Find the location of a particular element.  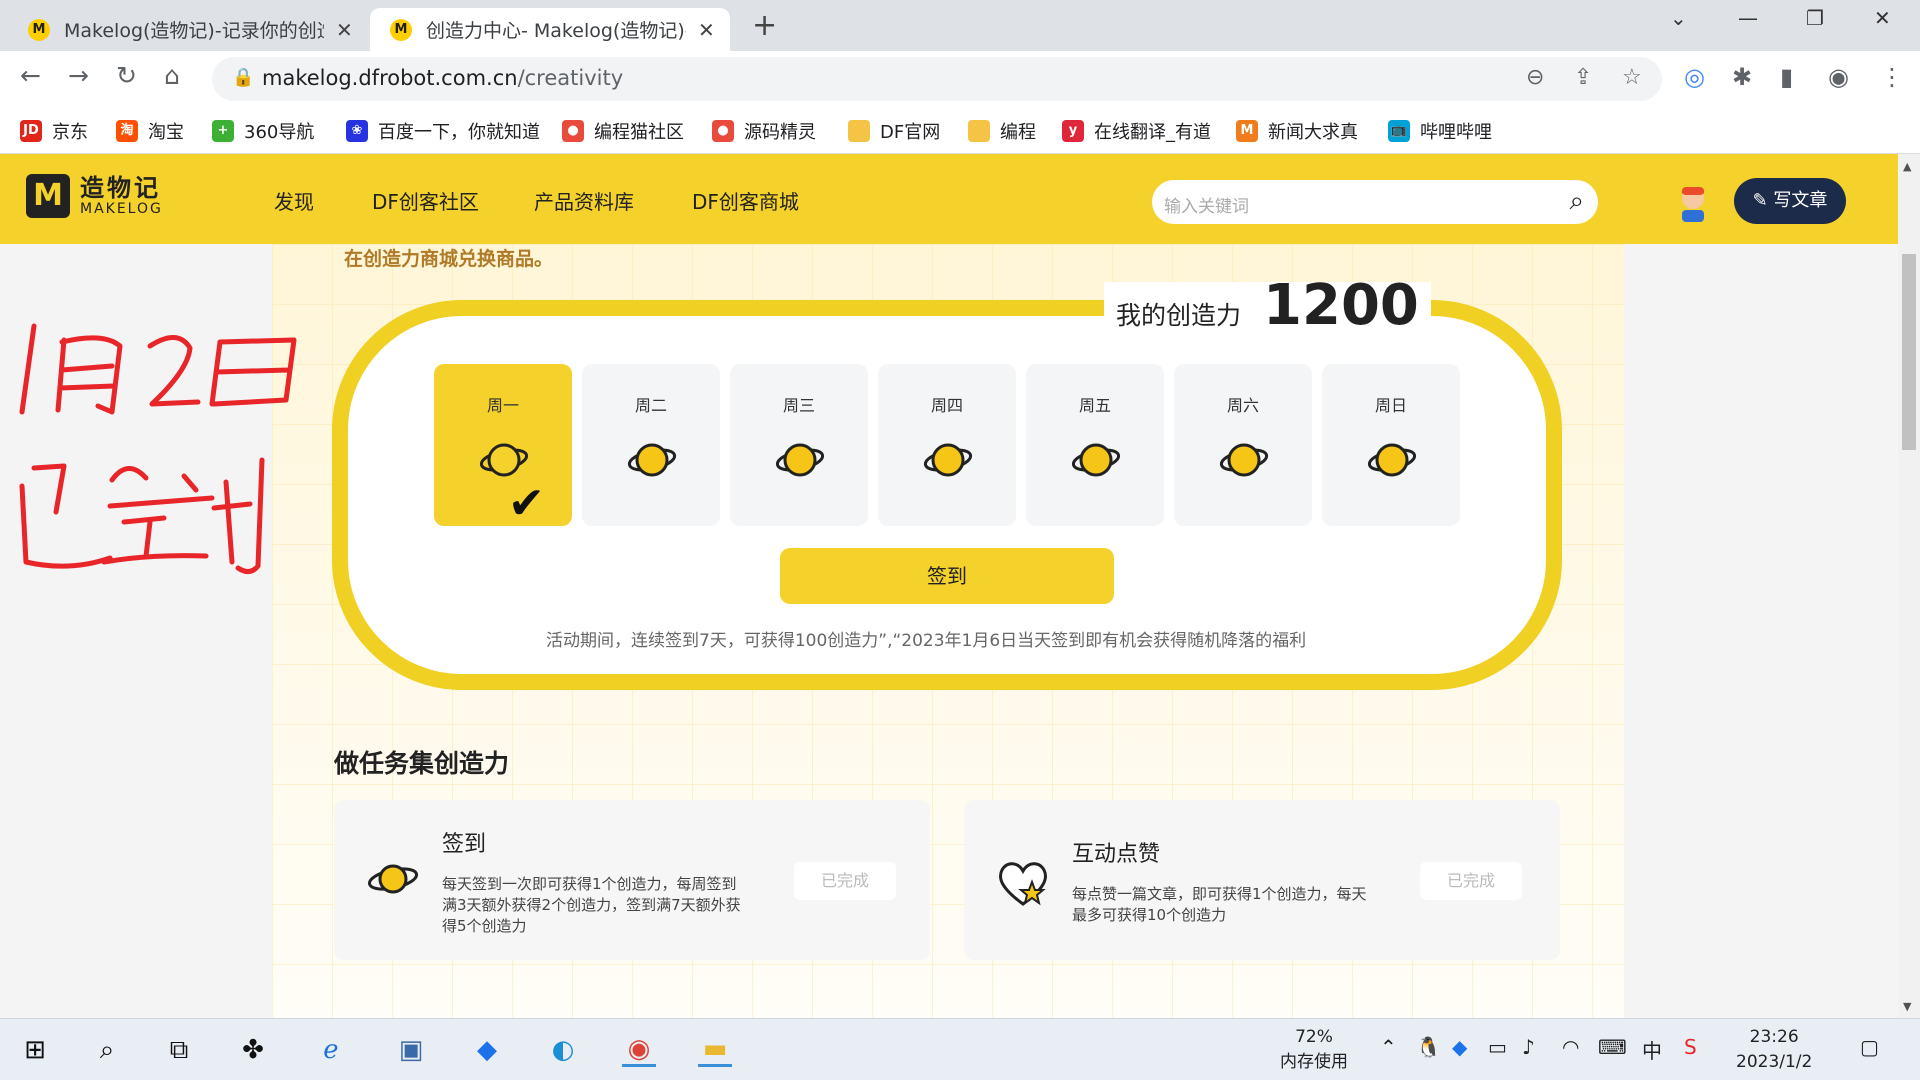

scrollbar-thumb is located at coordinates (1909, 352).